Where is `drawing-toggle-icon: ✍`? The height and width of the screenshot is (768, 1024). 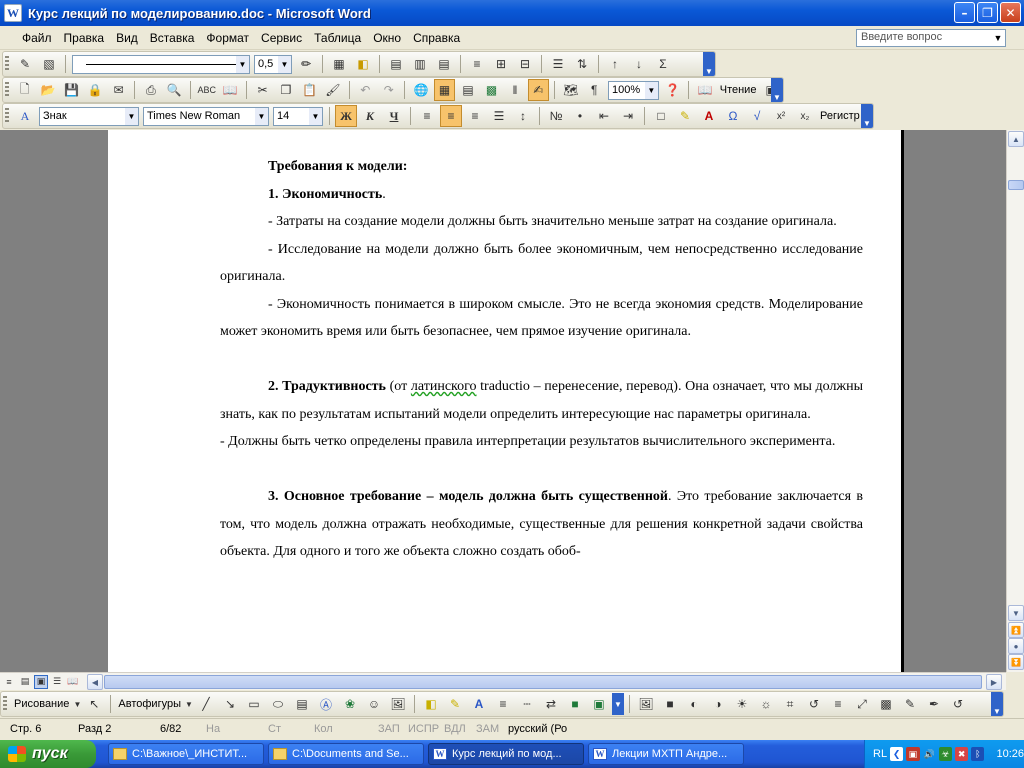 drawing-toggle-icon: ✍ is located at coordinates (538, 90).